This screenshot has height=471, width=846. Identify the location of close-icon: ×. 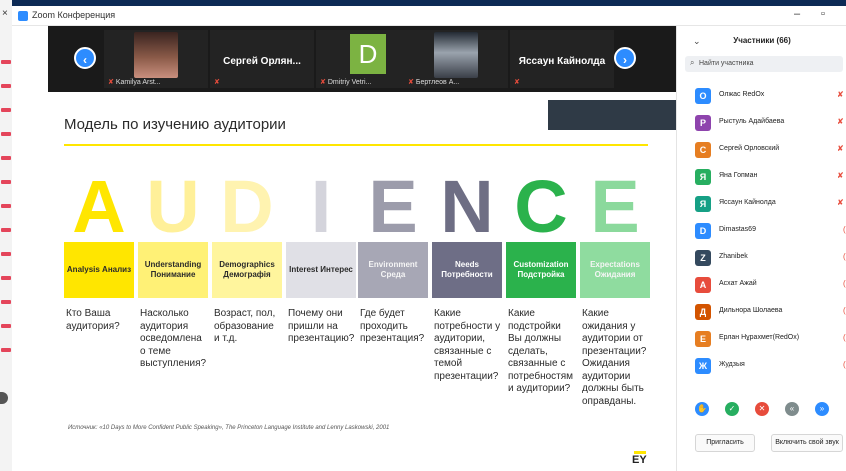
(5, 13).